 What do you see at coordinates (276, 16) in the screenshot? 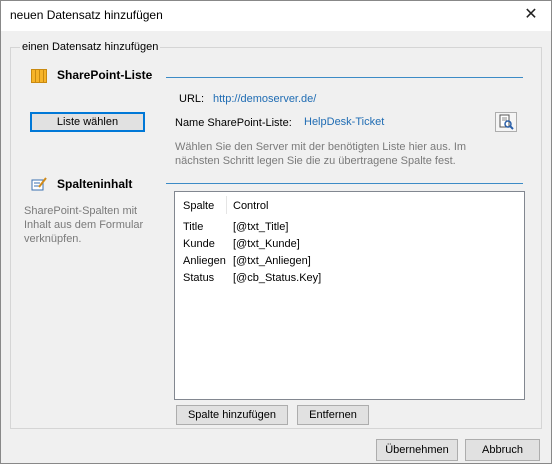
I see `title-bar: neuen Datensatz hinzufügen ✕` at bounding box center [276, 16].